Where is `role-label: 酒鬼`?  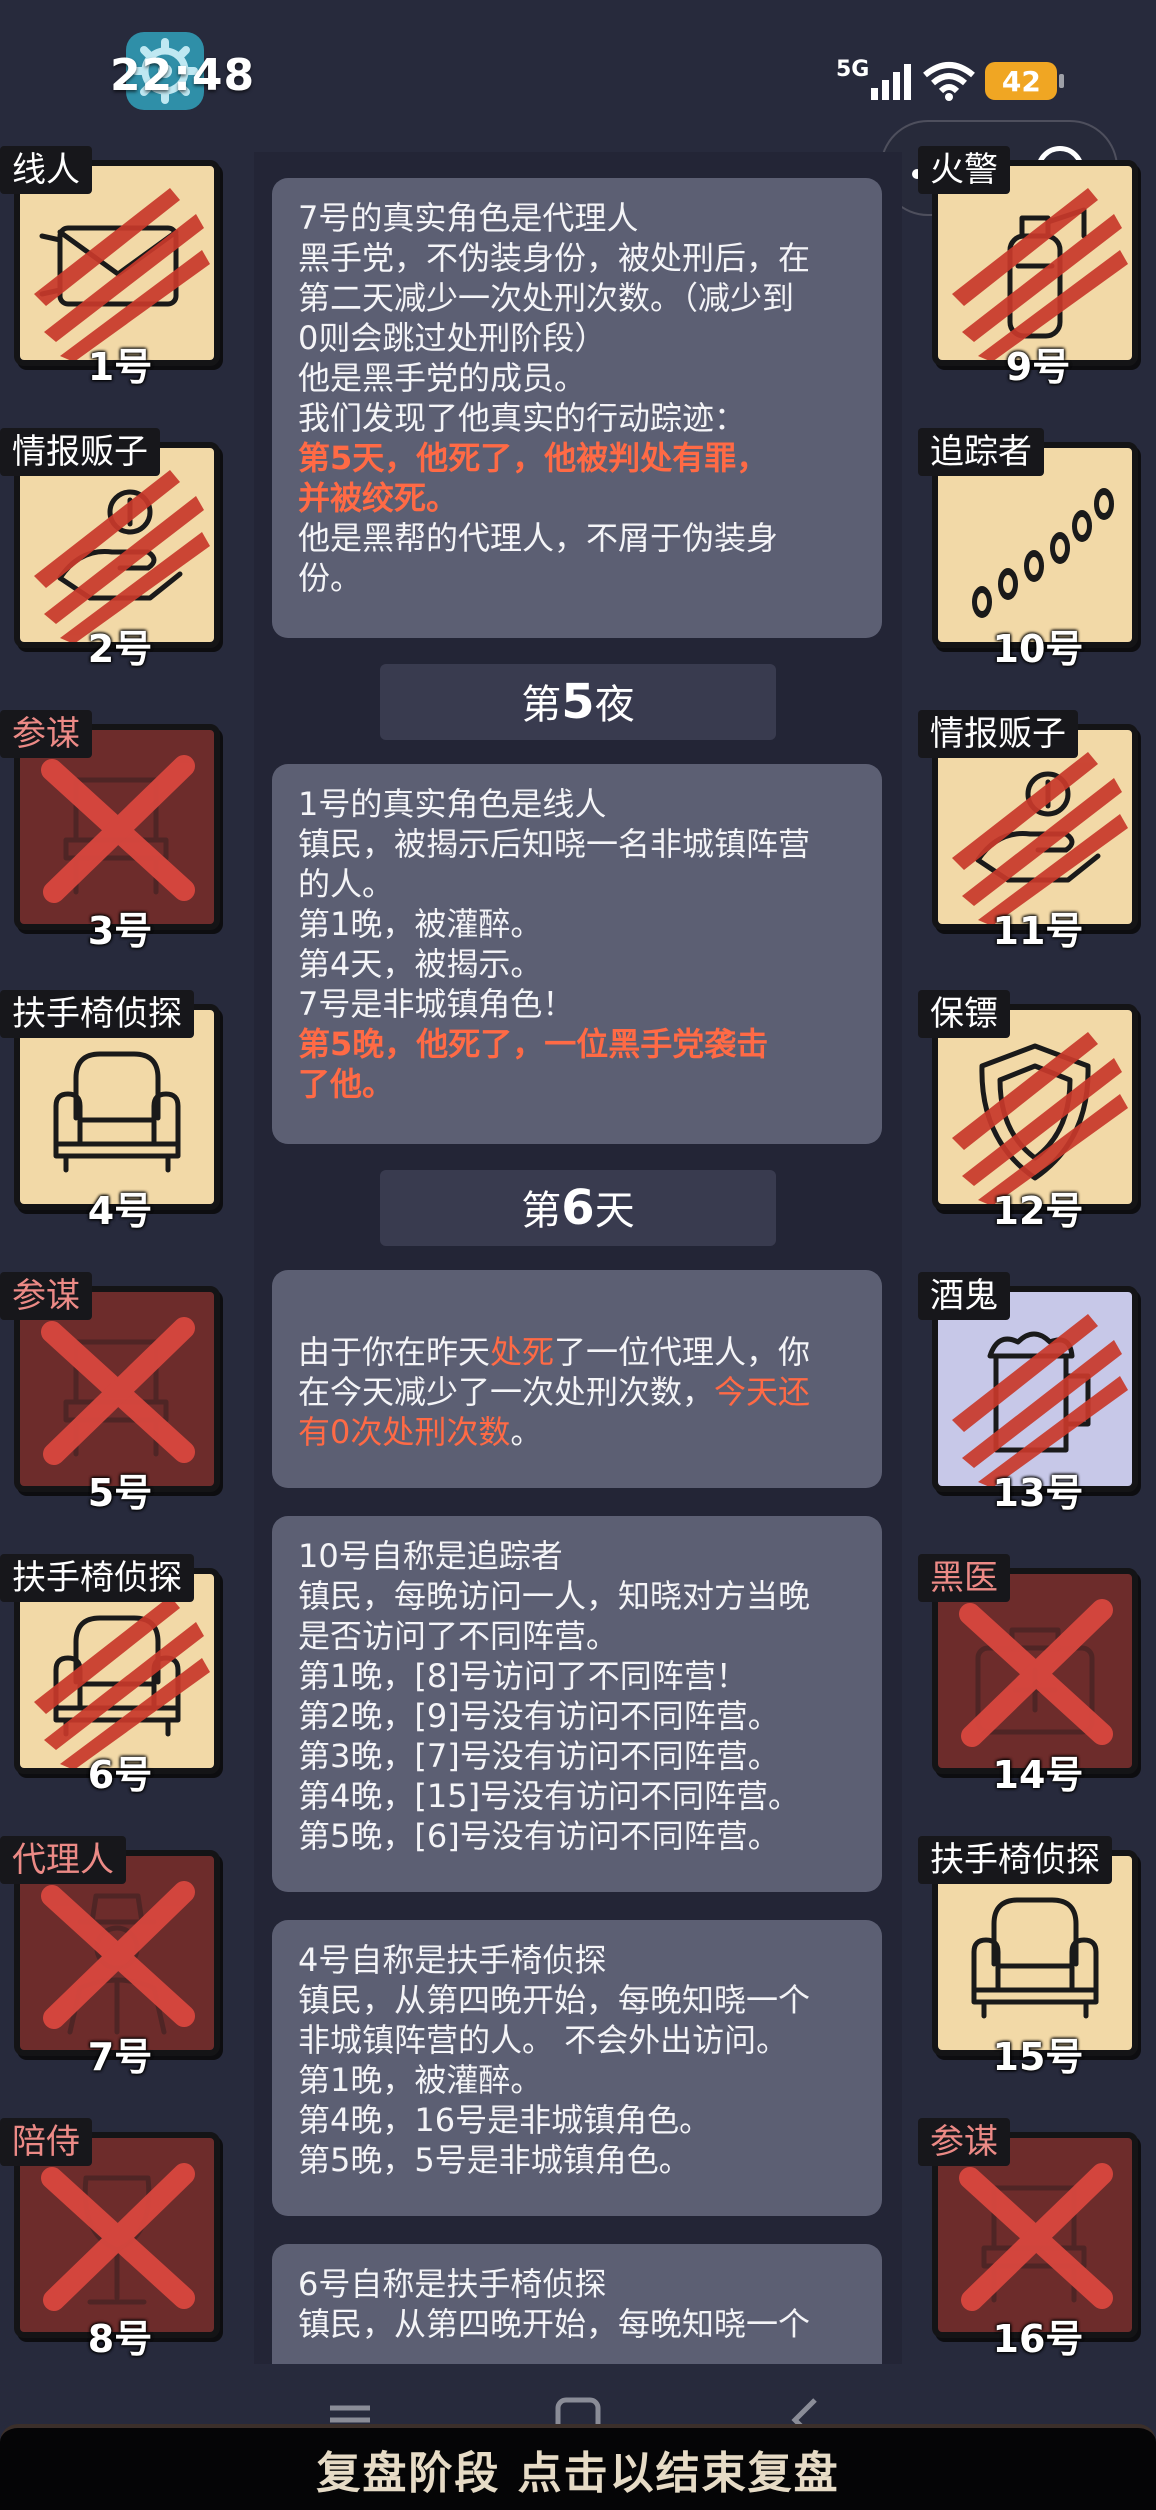 role-label: 酒鬼 is located at coordinates (964, 1296).